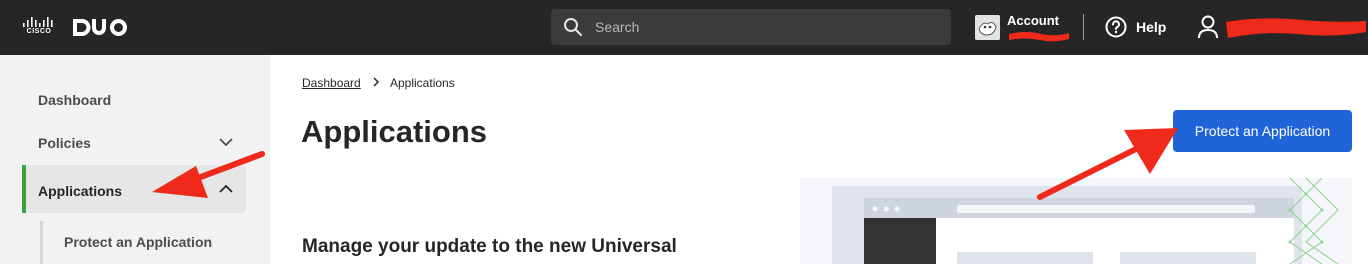 The image size is (1368, 264). Describe the element at coordinates (489, 246) in the screenshot. I see `section-heading: Manage your update to the new Universal` at that location.